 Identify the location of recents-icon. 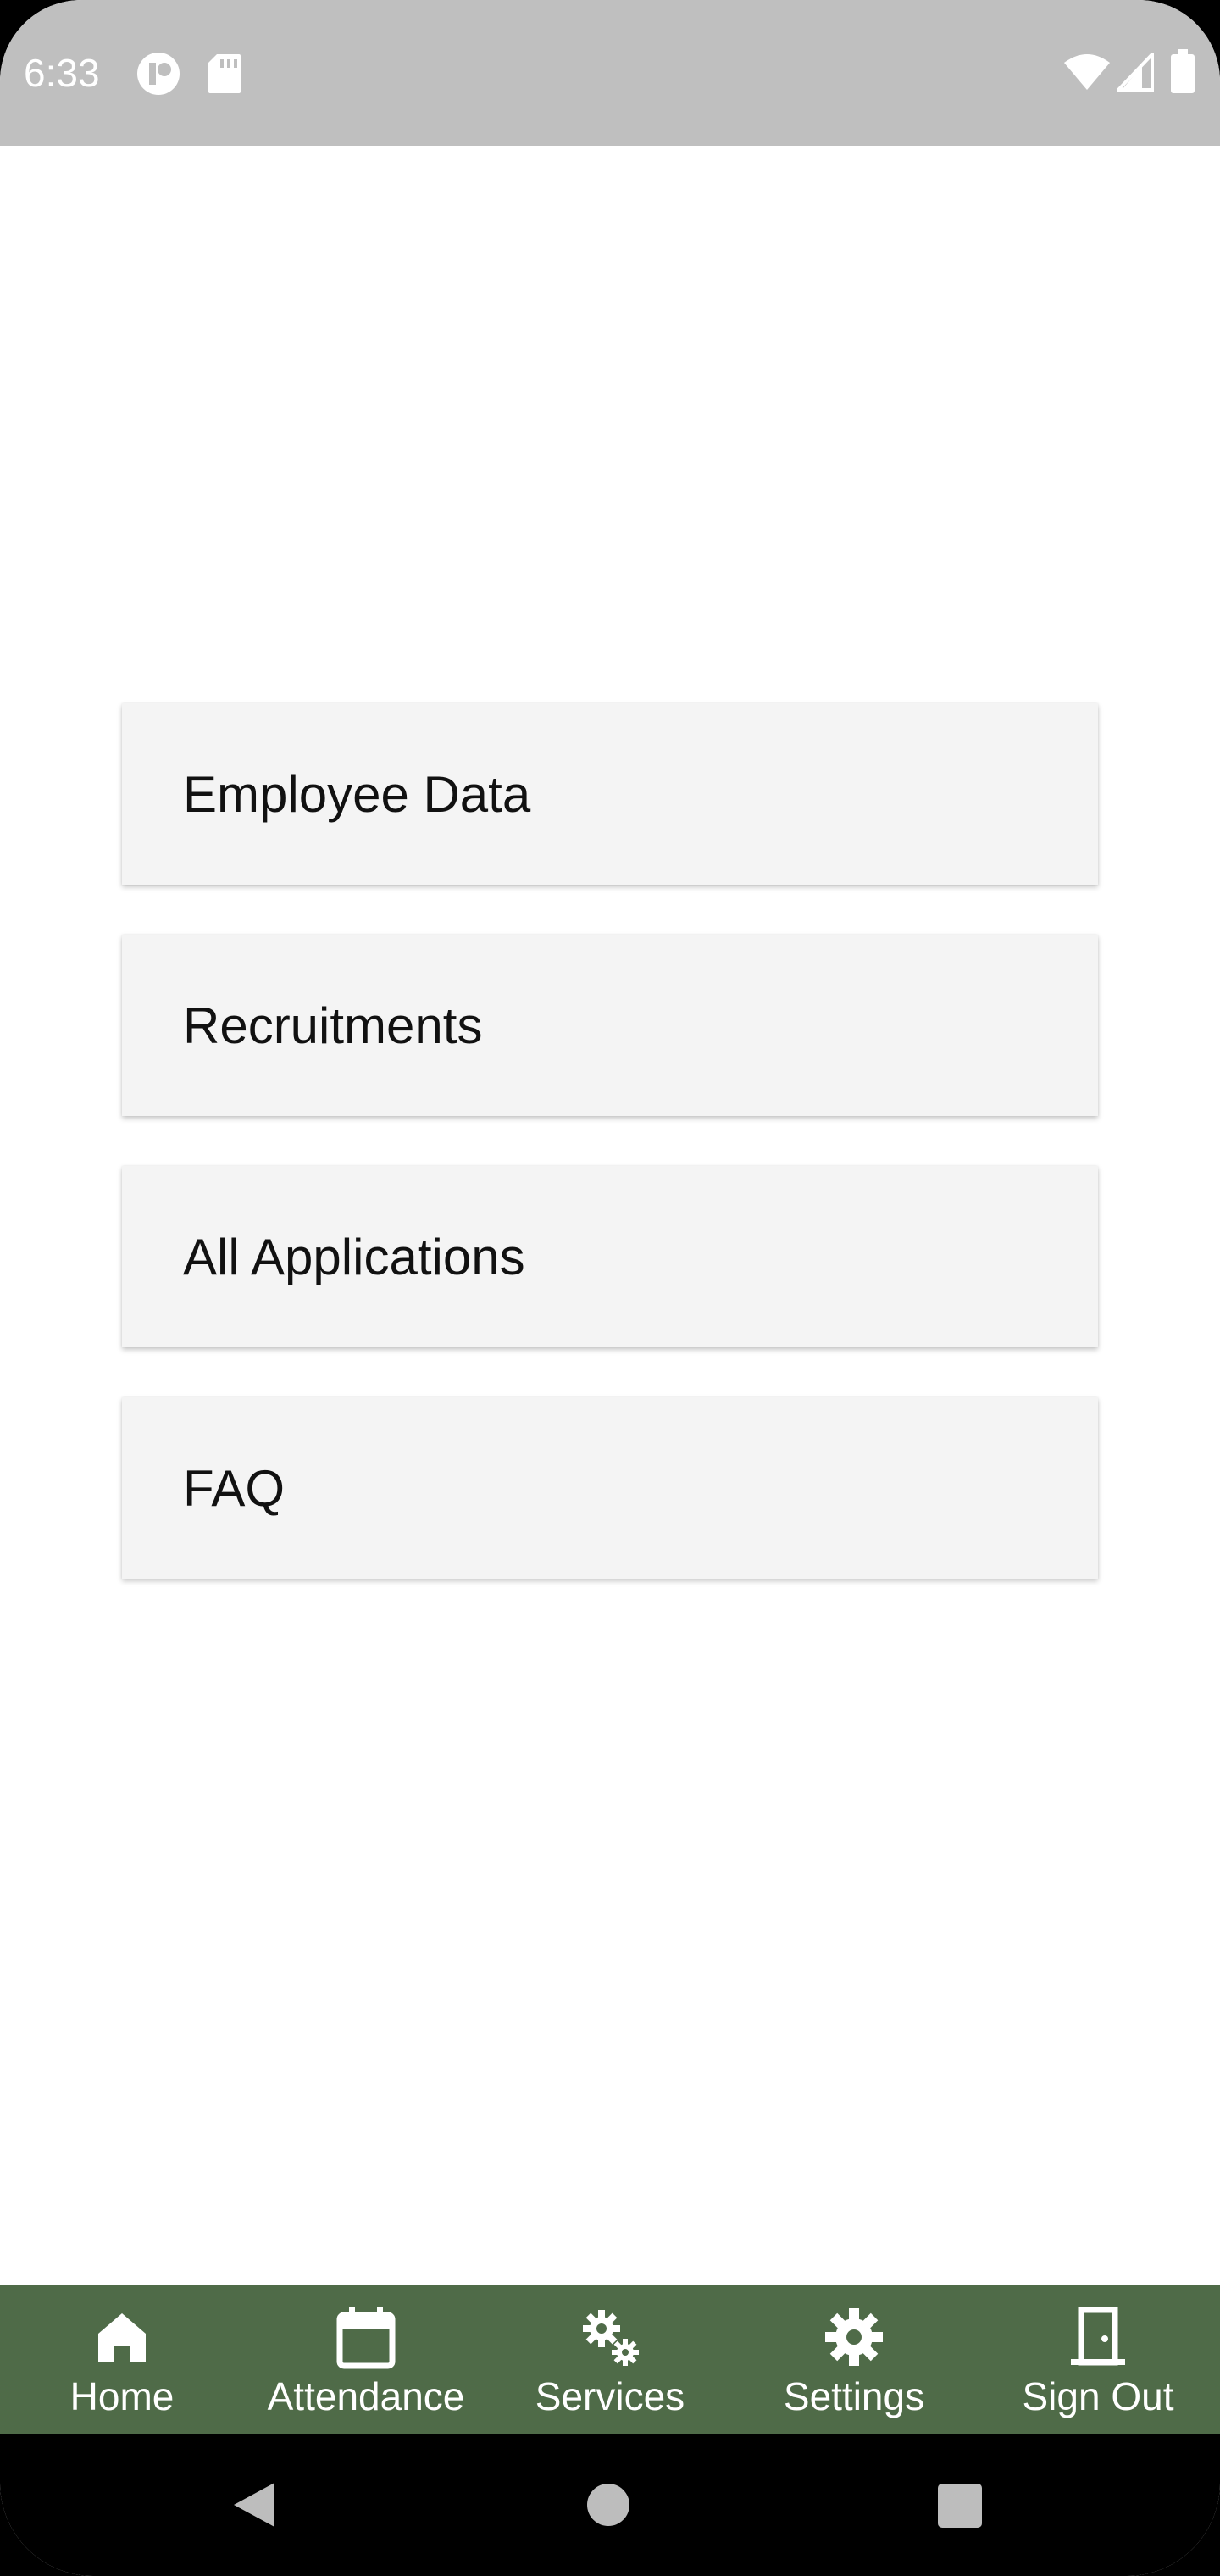
(960, 2506).